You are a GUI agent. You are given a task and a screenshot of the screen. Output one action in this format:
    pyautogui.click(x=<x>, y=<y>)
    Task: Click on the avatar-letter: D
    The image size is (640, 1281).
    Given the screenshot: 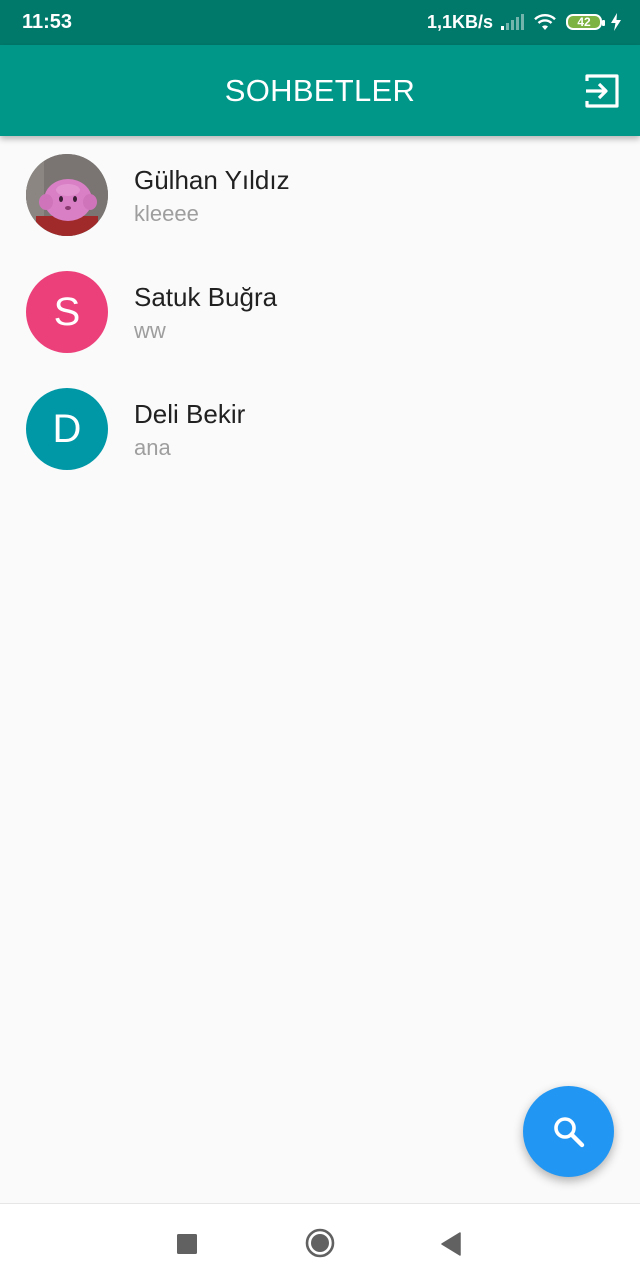 What is the action you would take?
    pyautogui.click(x=67, y=428)
    